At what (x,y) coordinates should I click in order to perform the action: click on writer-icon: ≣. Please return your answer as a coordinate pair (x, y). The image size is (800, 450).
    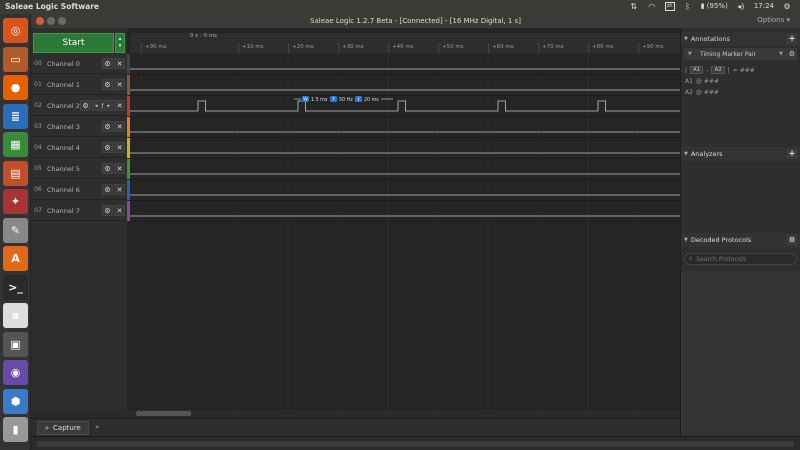
    Looking at the image, I should click on (15, 116).